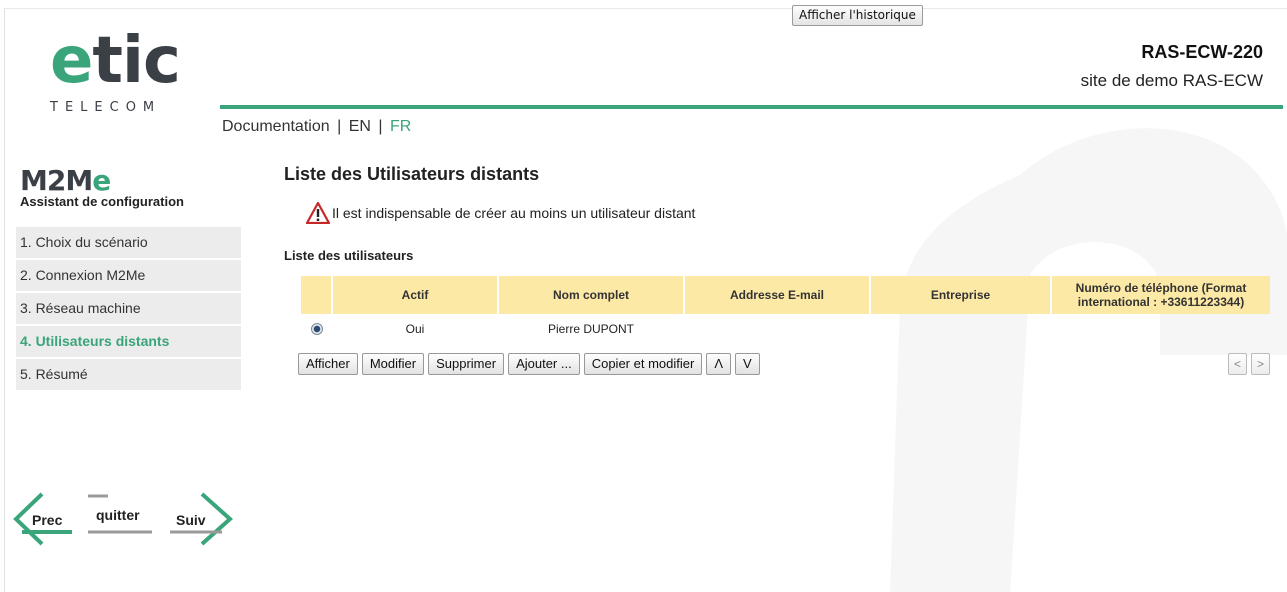 This screenshot has height=592, width=1287. Describe the element at coordinates (415, 328) in the screenshot. I see `cell-actif: Oui` at that location.